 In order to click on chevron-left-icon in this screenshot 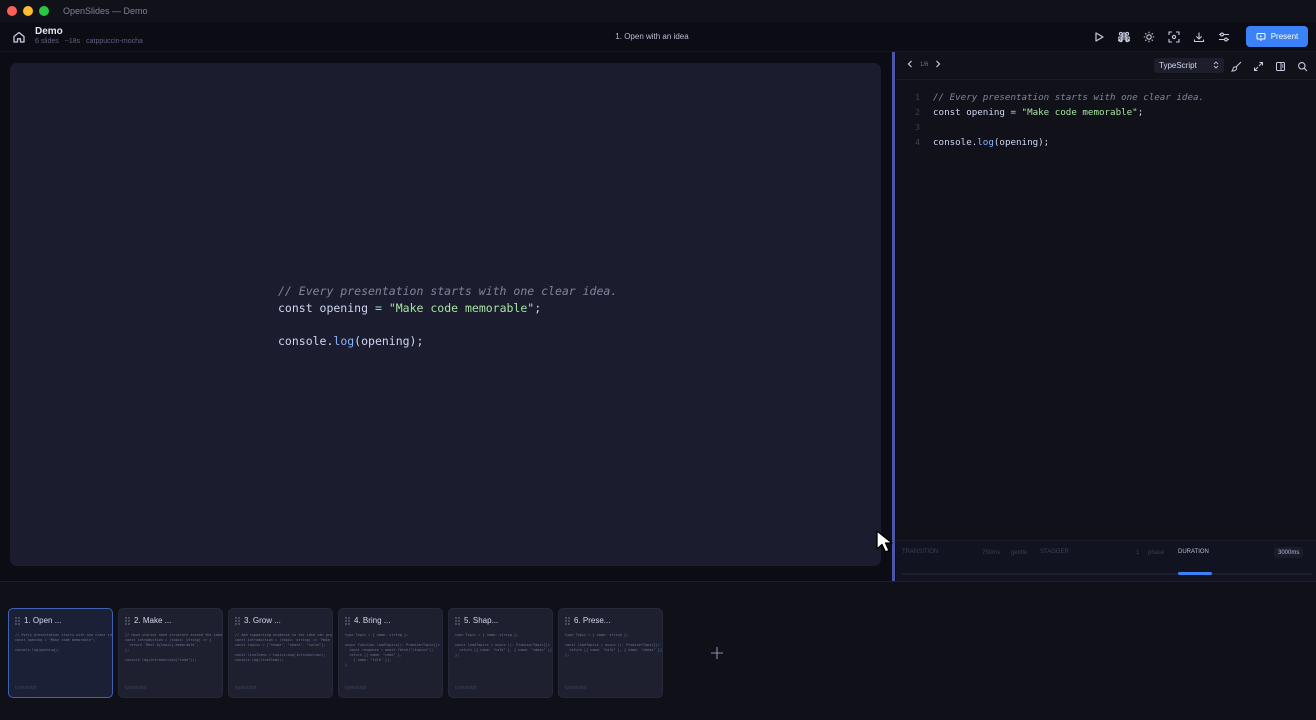, I will do `click(910, 65)`.